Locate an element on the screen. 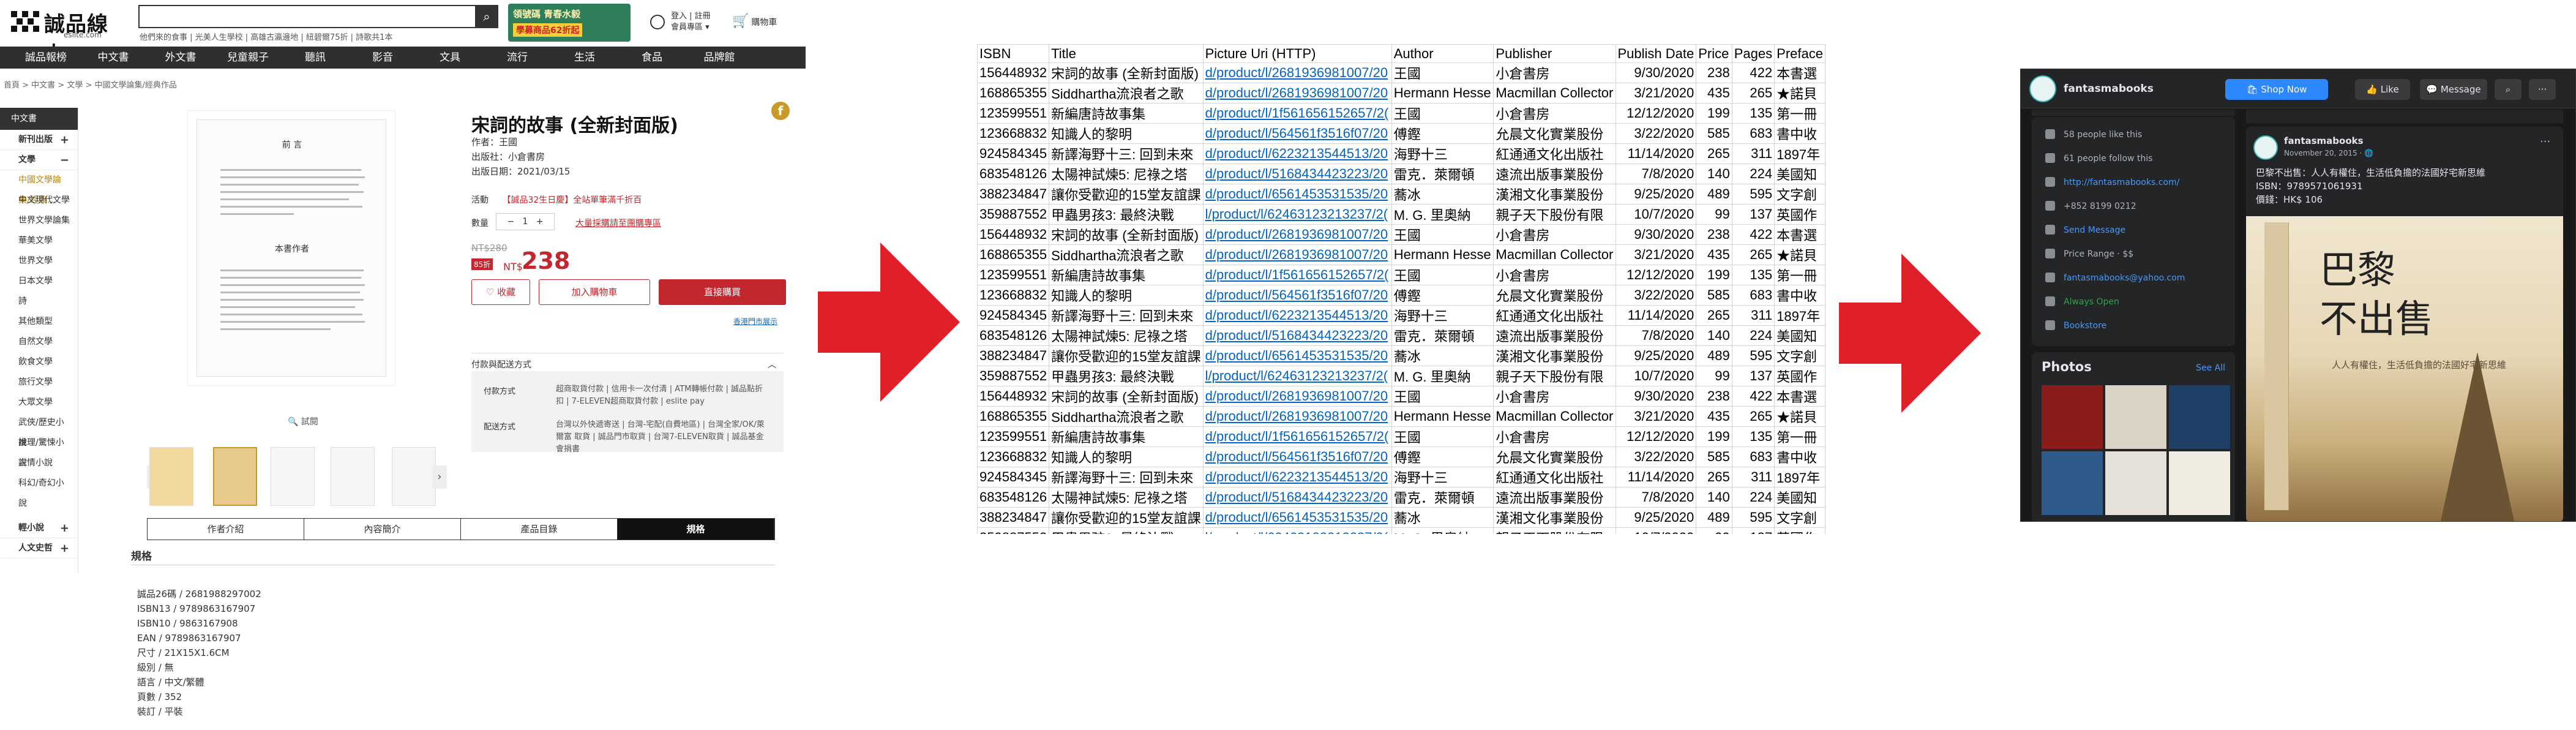  table-cell: 書中收 is located at coordinates (1800, 456).